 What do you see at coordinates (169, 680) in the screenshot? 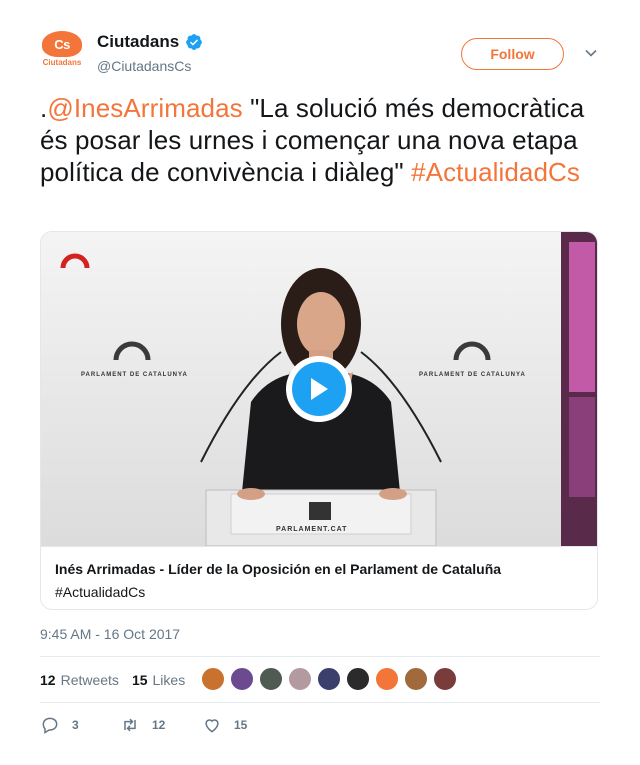
I see `likes-label: Likes` at bounding box center [169, 680].